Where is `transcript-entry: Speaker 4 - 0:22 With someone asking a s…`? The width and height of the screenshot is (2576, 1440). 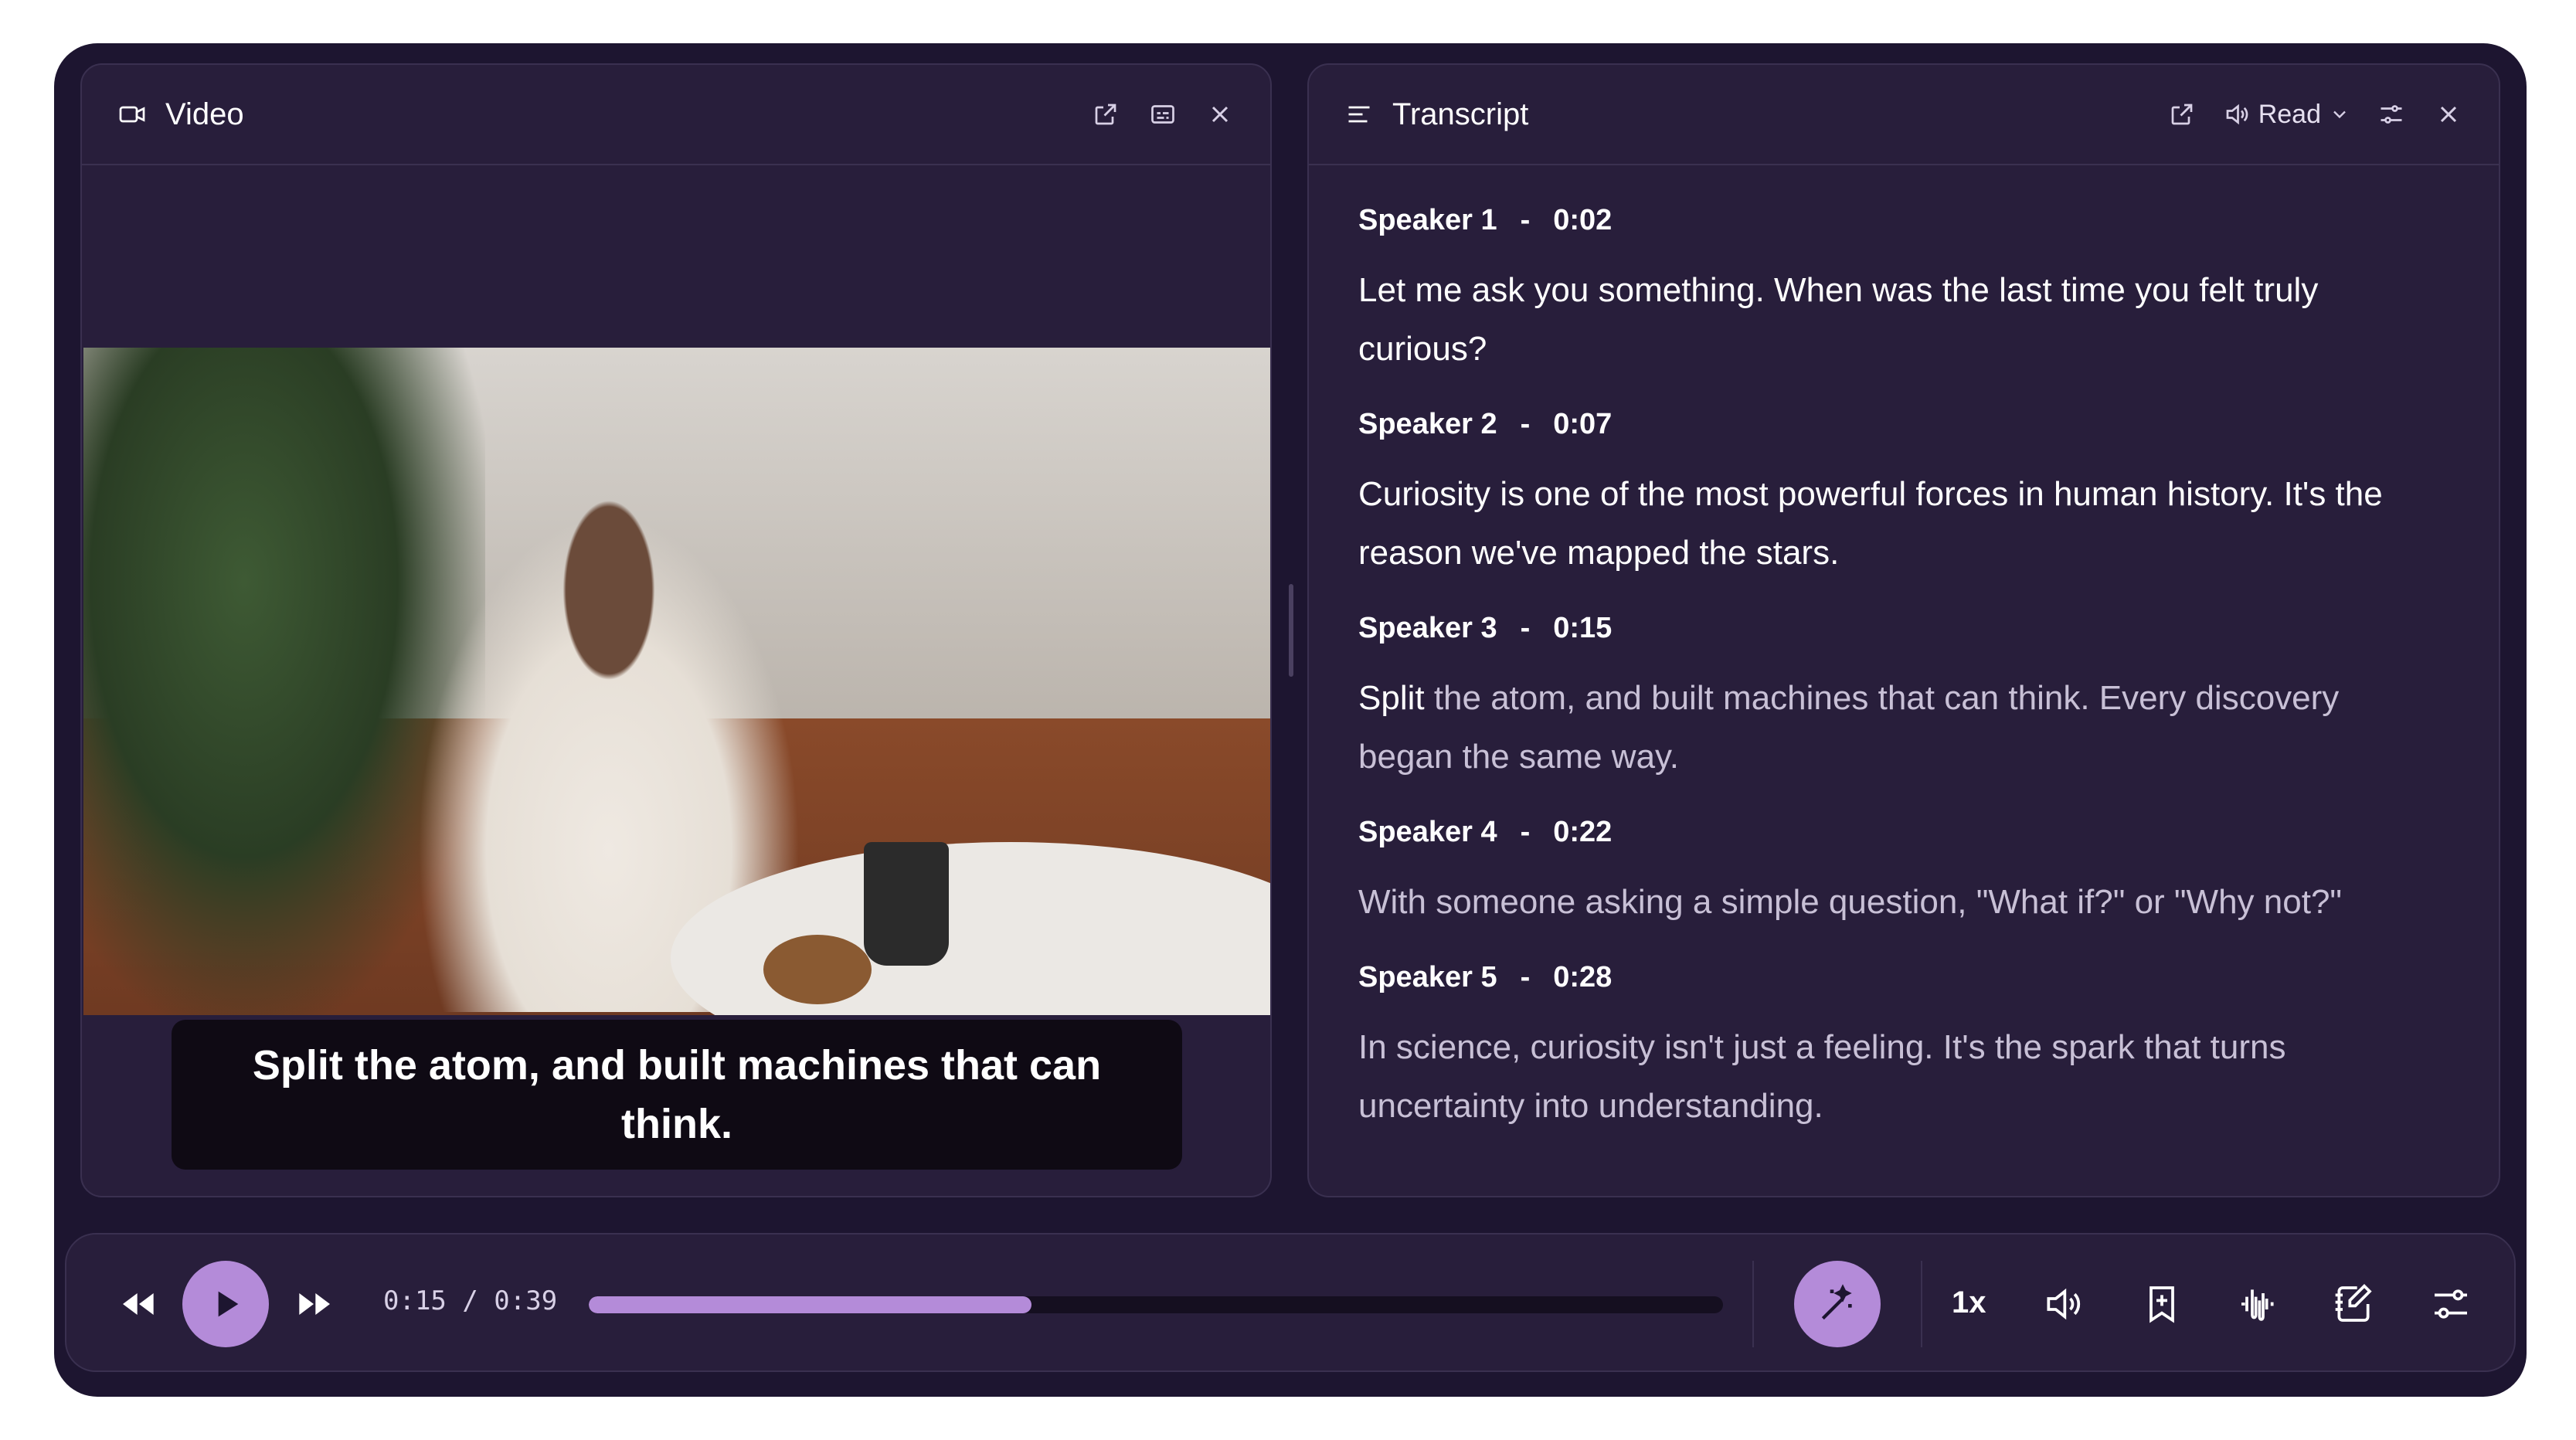
transcript-entry: Speaker 4 - 0:22 With someone asking a s… is located at coordinates (1897, 874).